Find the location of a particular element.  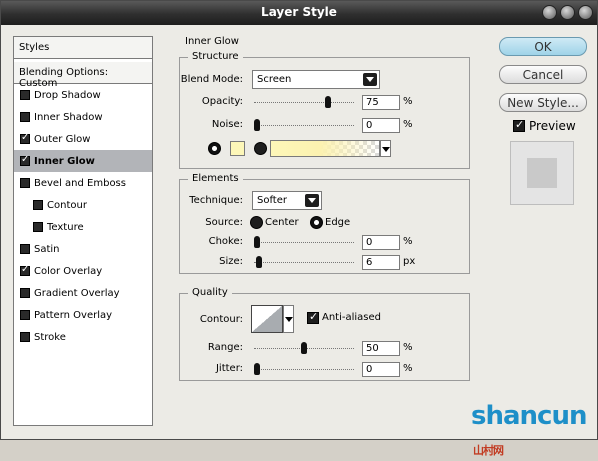

range-slider-thumb is located at coordinates (304, 348).